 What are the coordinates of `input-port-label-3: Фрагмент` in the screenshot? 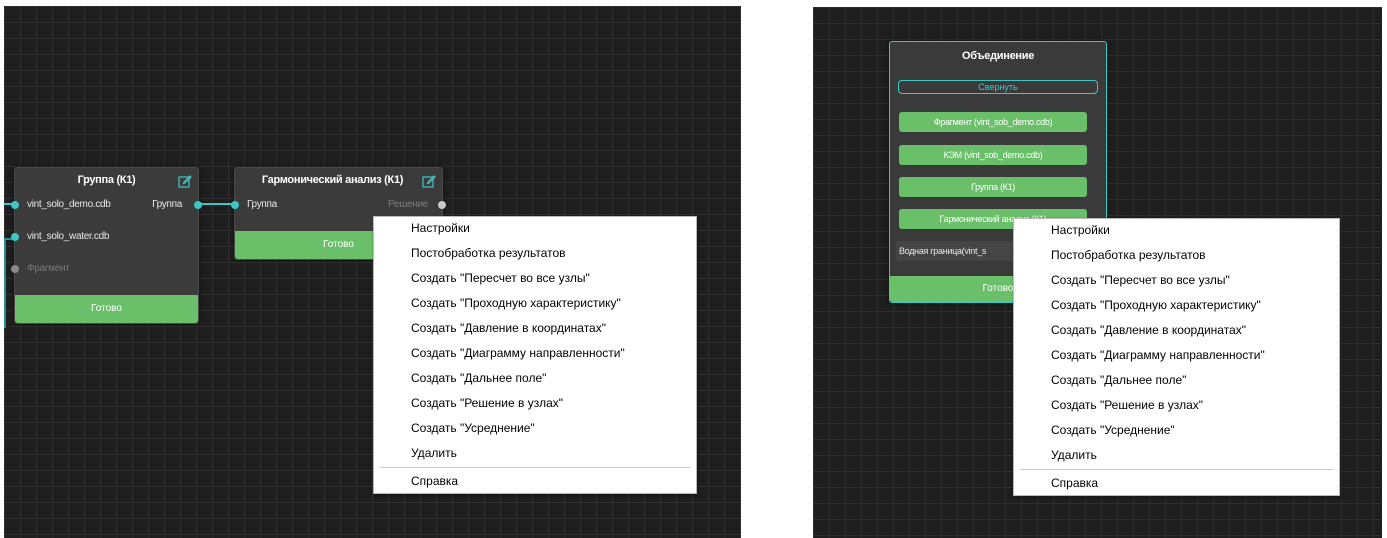 It's located at (48, 268).